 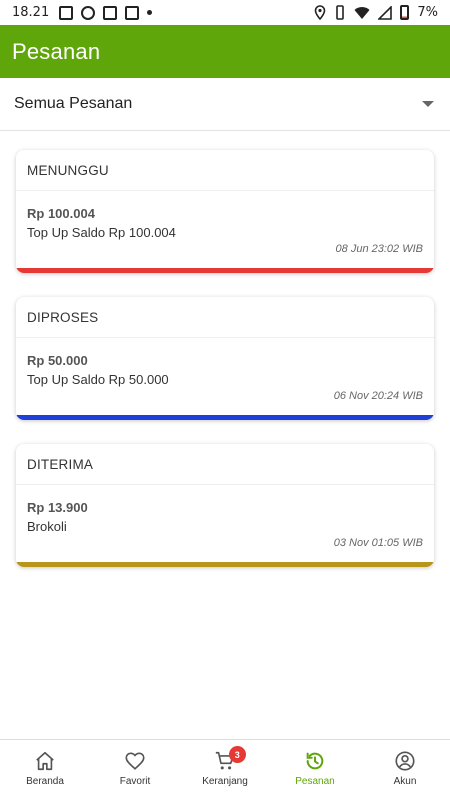 What do you see at coordinates (340, 12) in the screenshot?
I see `vibrate-icon` at bounding box center [340, 12].